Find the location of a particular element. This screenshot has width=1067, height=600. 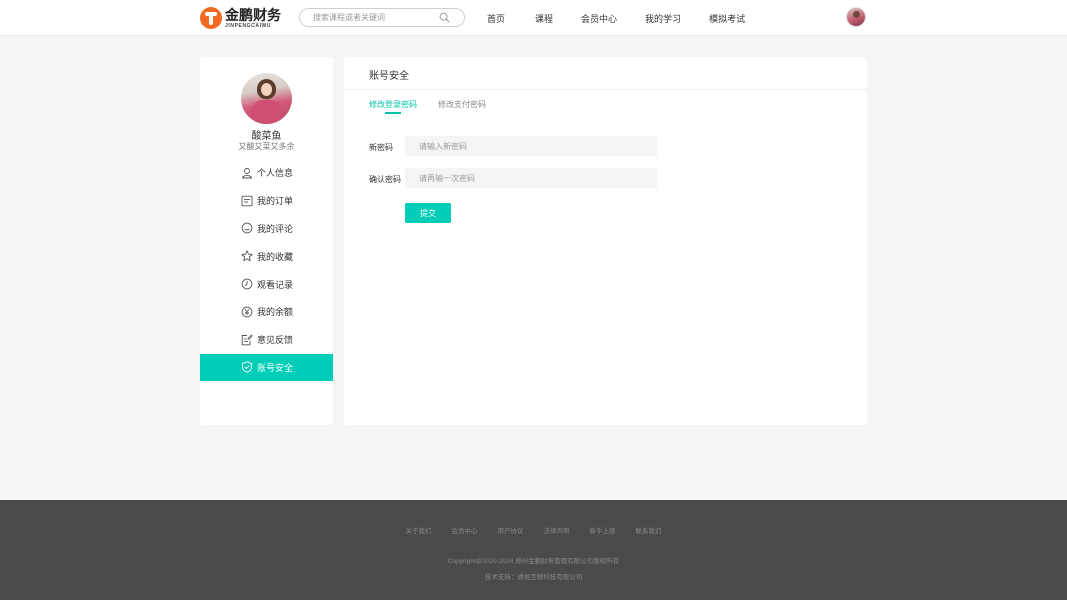

nav-courses: 课程 is located at coordinates (544, 18).